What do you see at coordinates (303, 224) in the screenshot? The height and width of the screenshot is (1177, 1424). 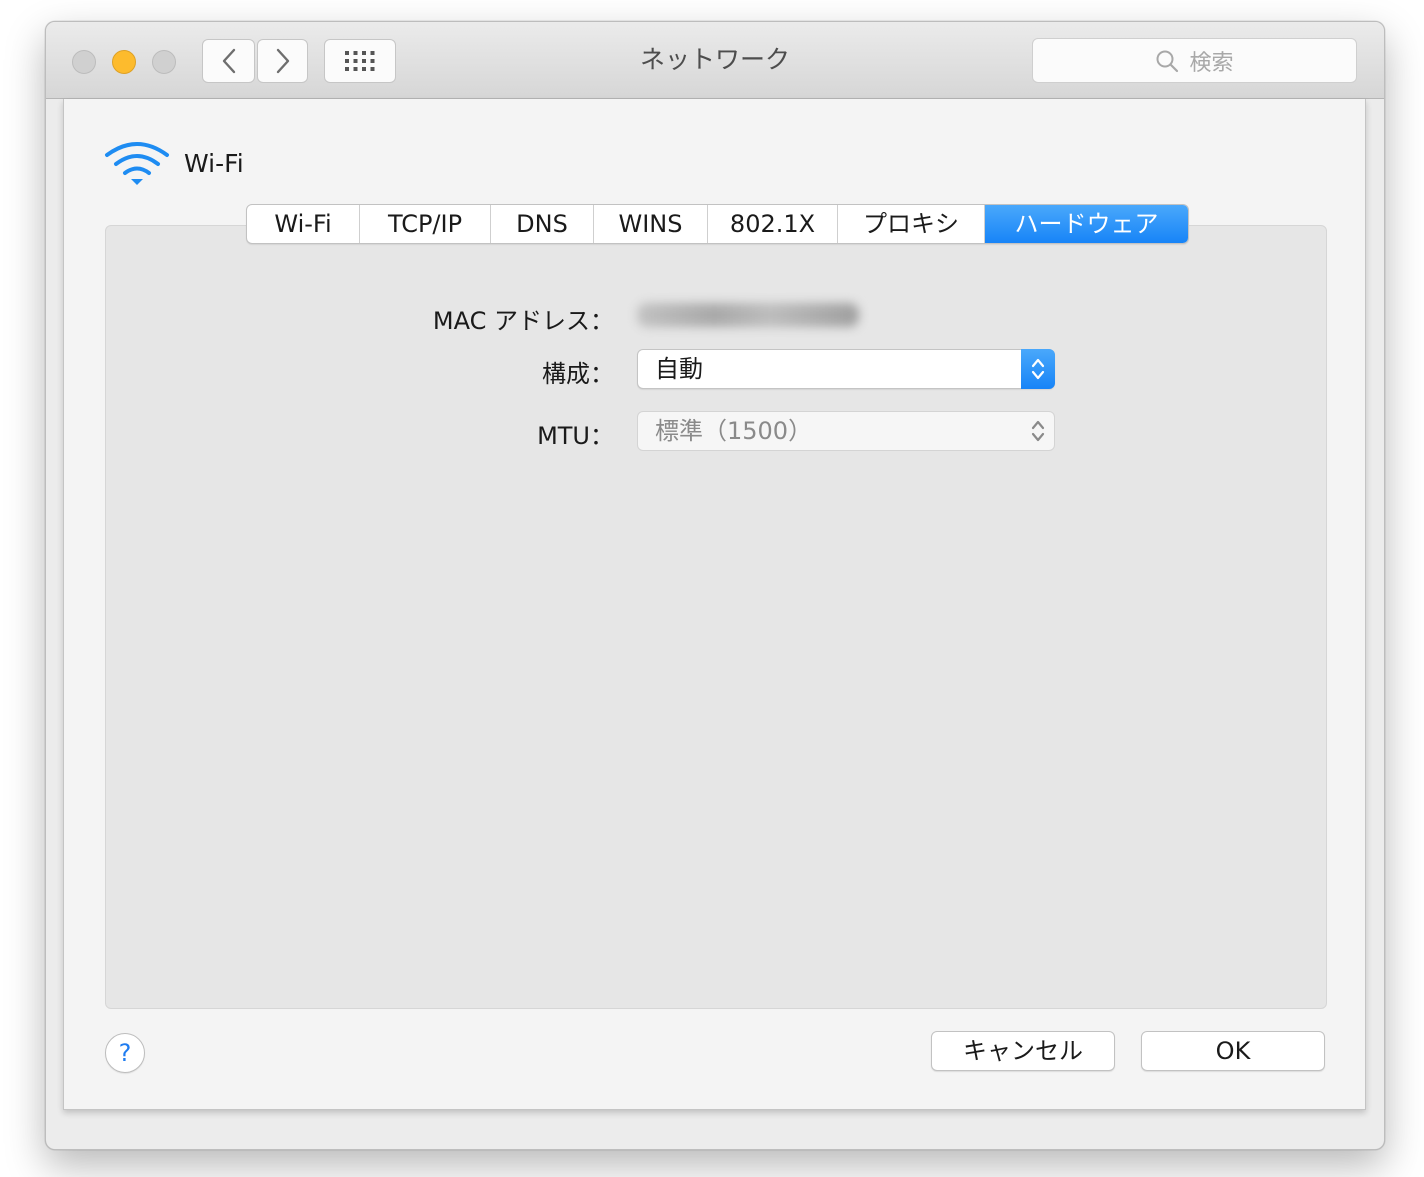 I see `tab-wifi: Wi-Fi` at bounding box center [303, 224].